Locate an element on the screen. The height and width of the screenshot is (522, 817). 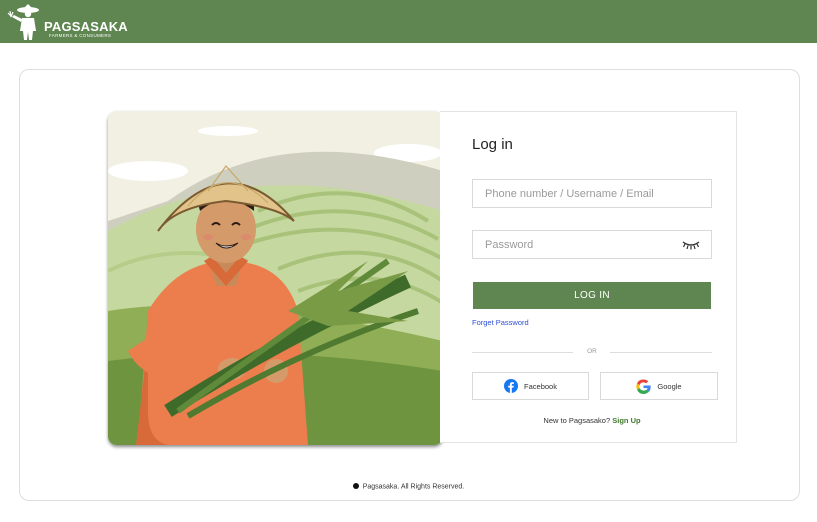
login-button: LOG IN is located at coordinates (592, 295).